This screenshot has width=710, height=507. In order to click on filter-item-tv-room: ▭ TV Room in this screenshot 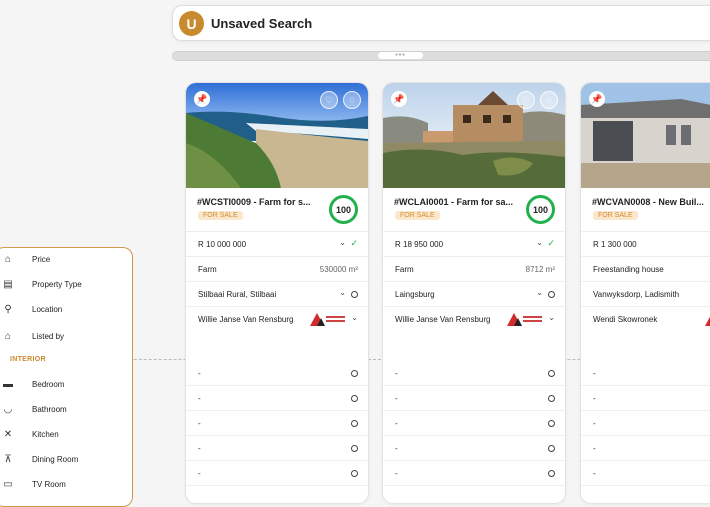, I will do `click(33, 484)`.